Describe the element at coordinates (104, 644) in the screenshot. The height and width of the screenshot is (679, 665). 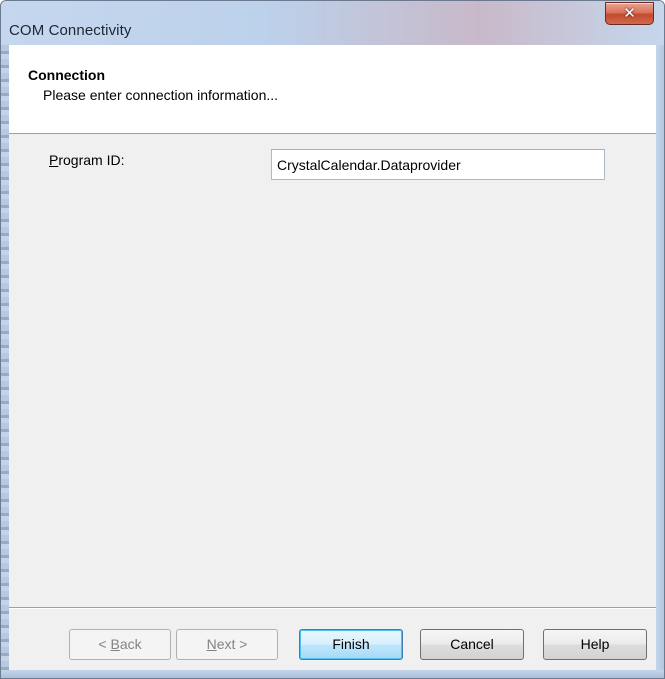
I see `back-button-prefix: <` at that location.